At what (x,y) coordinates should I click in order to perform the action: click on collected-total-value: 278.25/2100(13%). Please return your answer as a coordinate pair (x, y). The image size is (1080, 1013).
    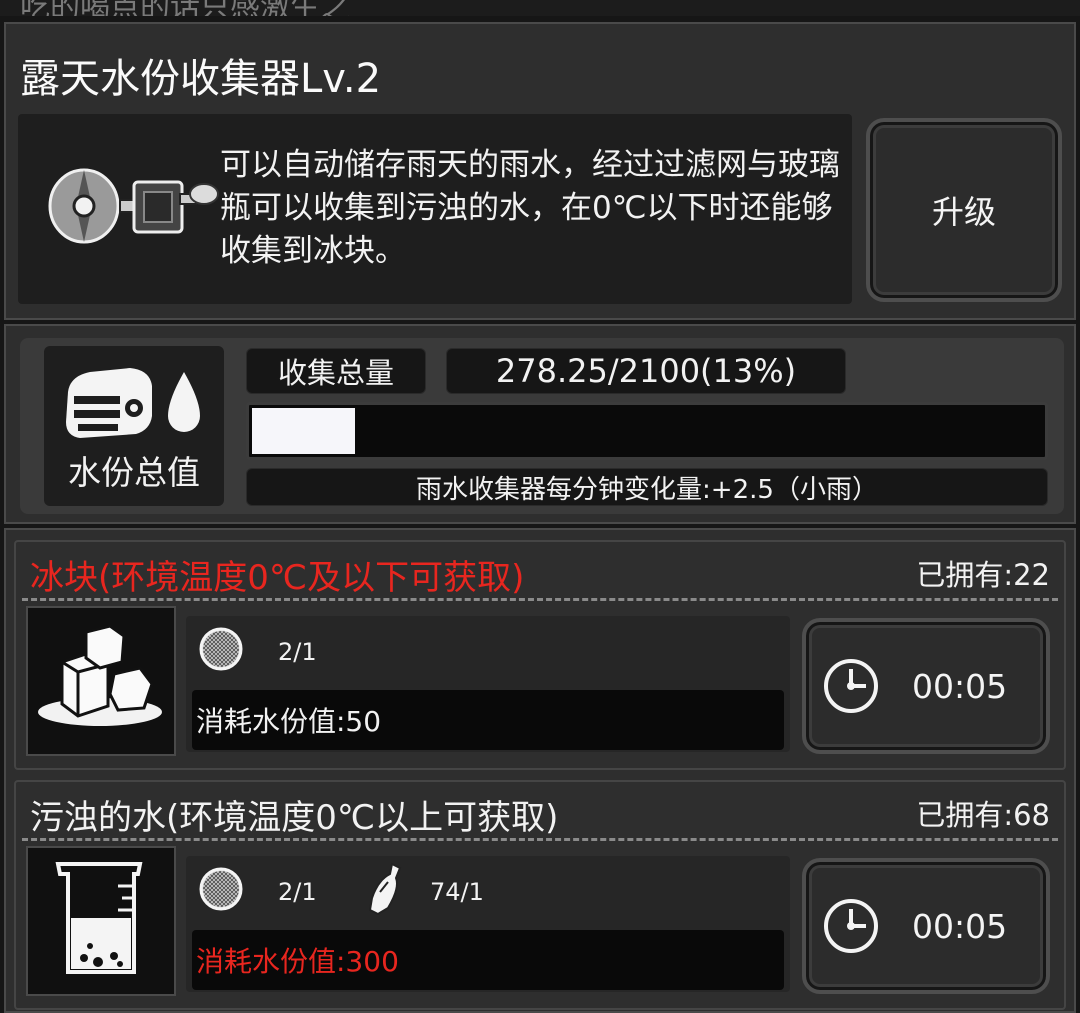
    Looking at the image, I should click on (646, 371).